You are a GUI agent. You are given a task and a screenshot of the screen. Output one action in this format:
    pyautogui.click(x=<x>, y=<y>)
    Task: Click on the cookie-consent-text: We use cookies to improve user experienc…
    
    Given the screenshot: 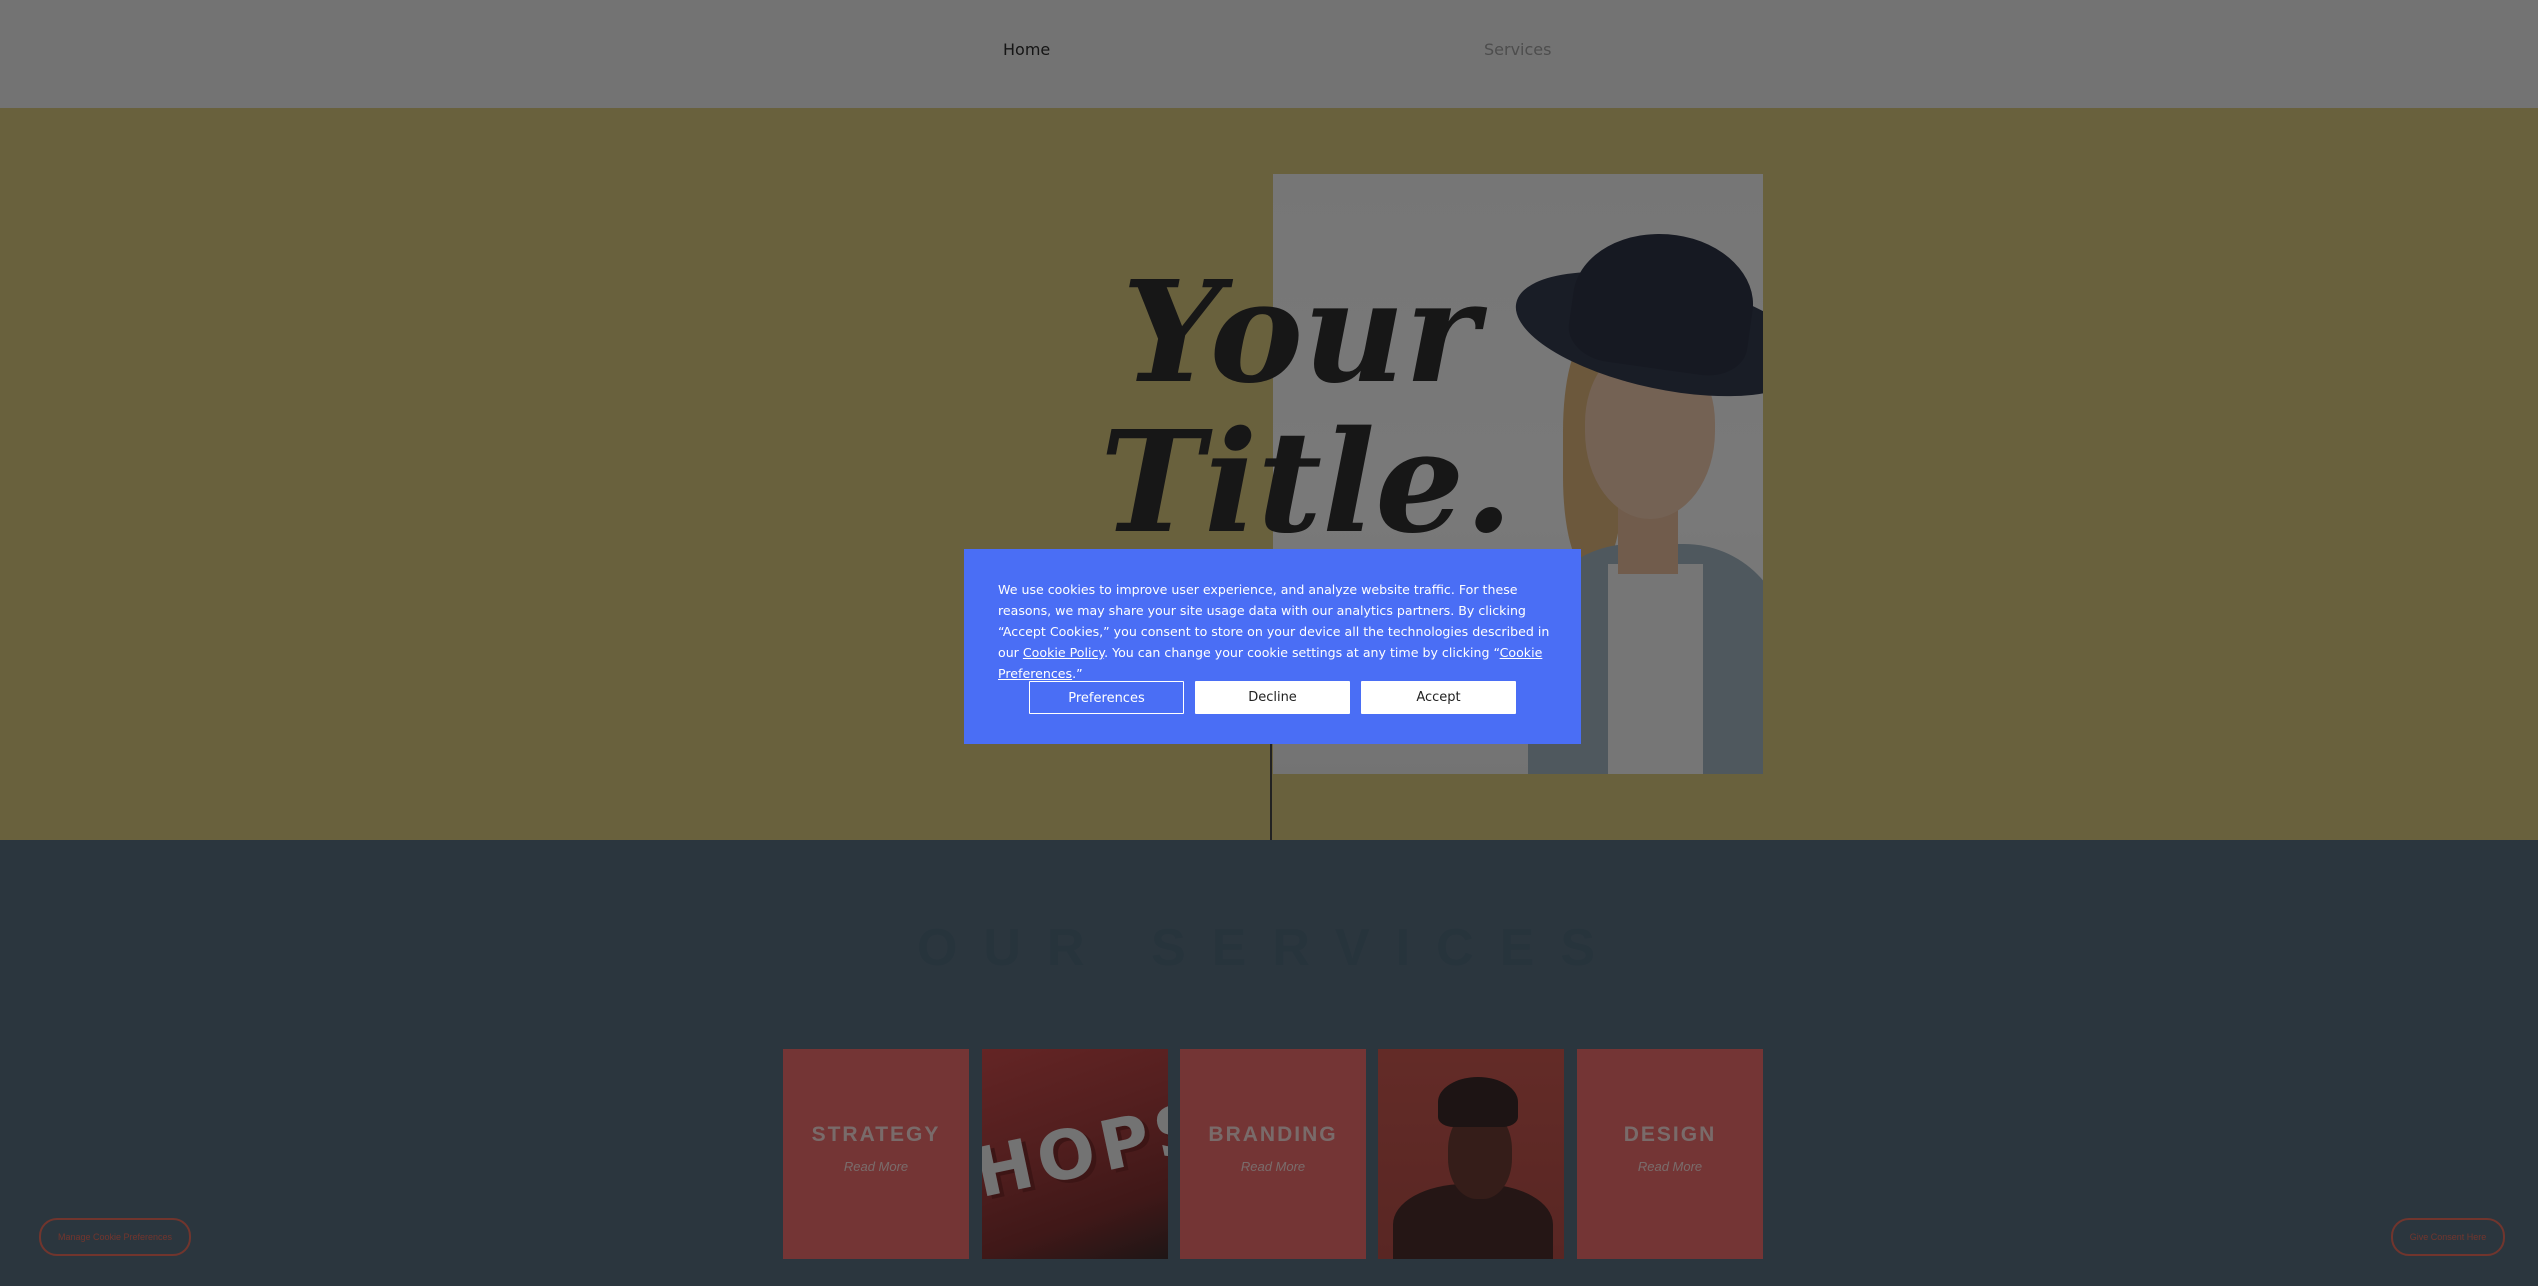 What is the action you would take?
    pyautogui.click(x=1275, y=631)
    